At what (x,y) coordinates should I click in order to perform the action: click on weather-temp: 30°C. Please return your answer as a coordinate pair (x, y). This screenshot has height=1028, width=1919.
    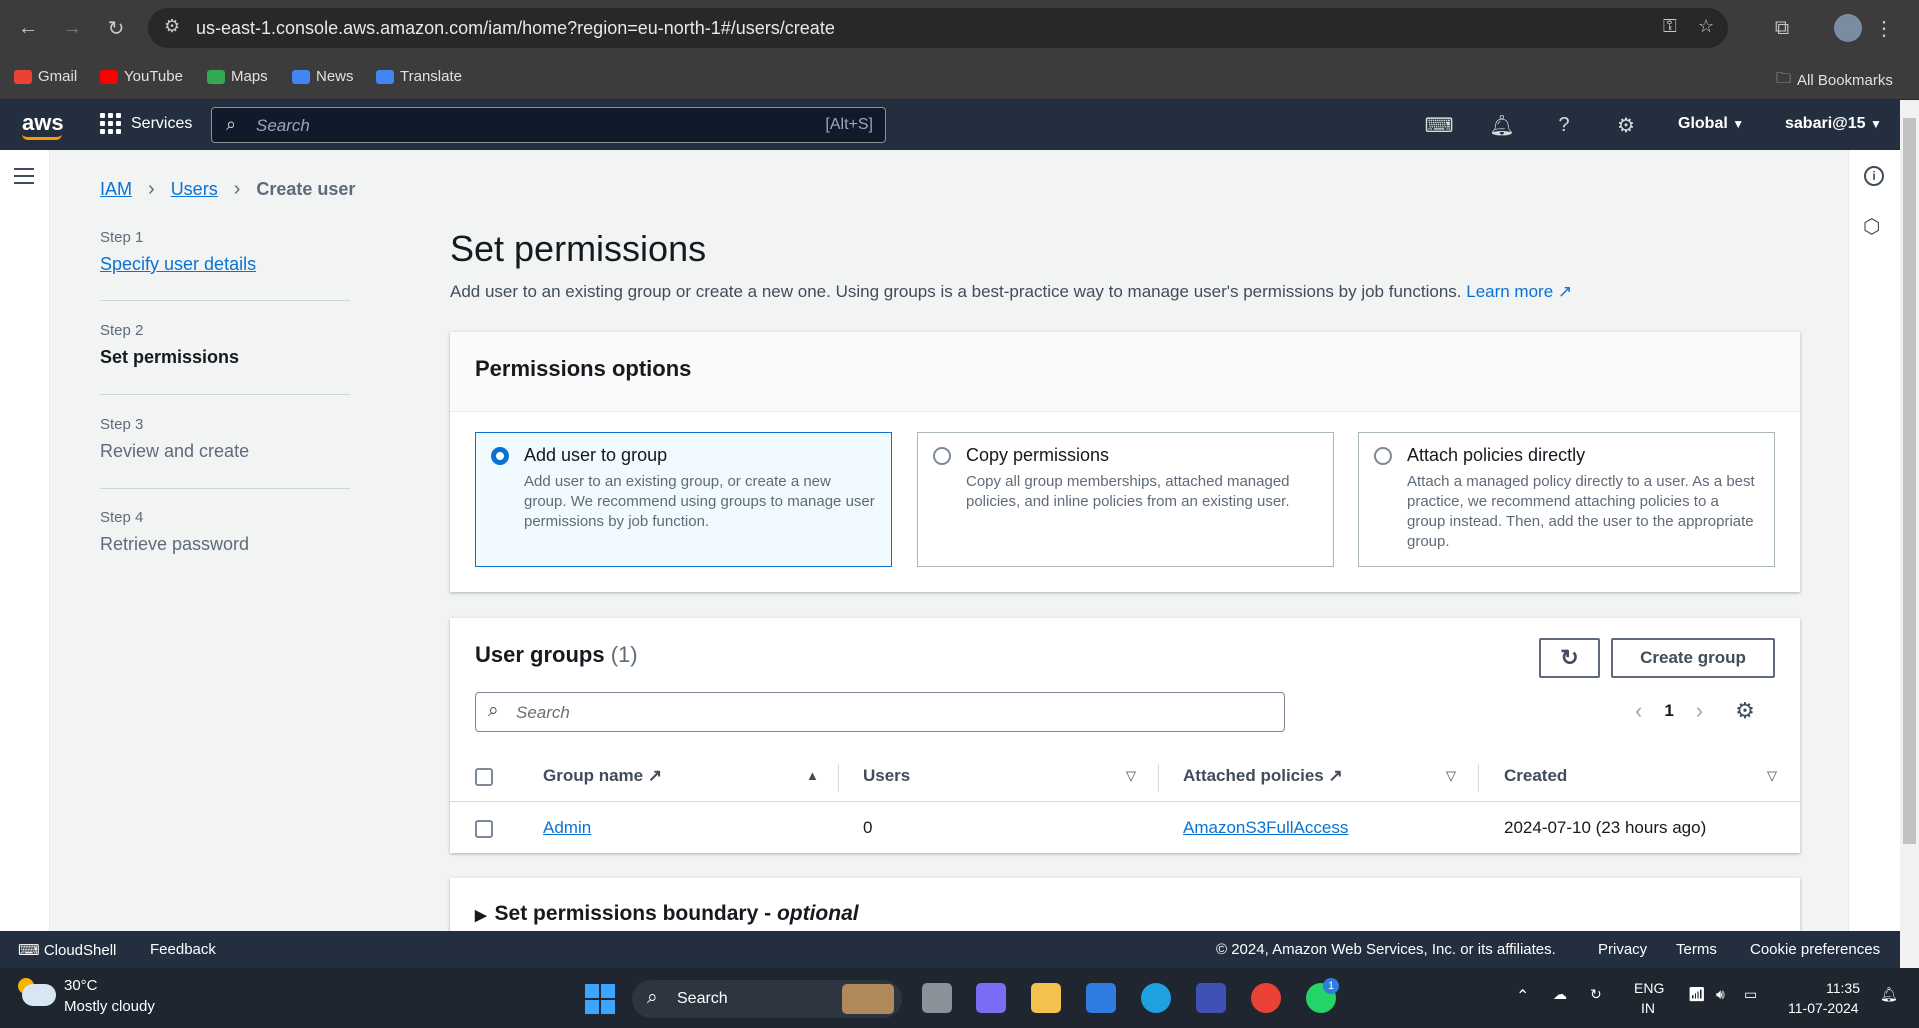
    Looking at the image, I should click on (81, 985).